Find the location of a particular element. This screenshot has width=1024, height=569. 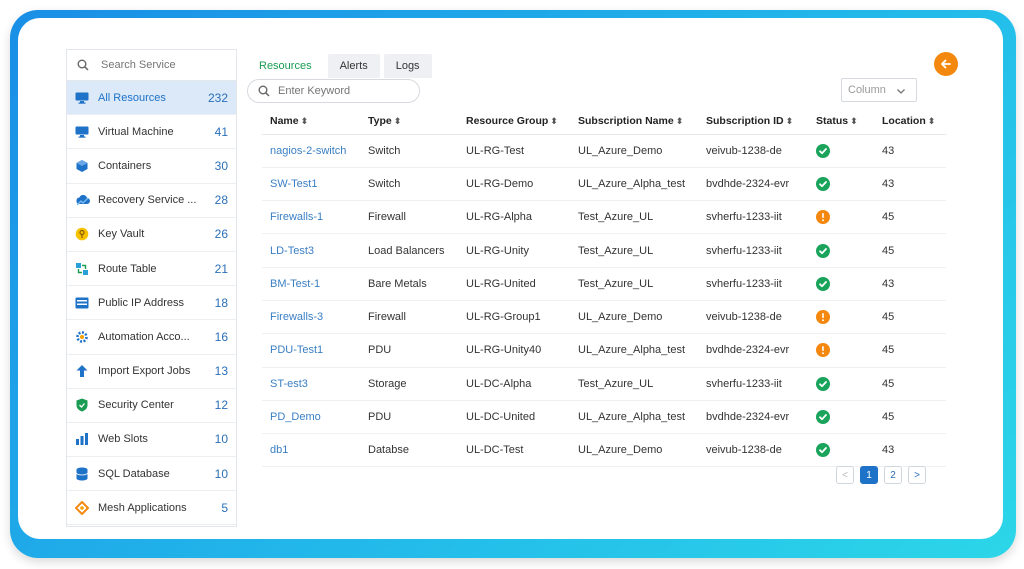

sidebar-item-route-table: Route Table 21 is located at coordinates (151, 269).